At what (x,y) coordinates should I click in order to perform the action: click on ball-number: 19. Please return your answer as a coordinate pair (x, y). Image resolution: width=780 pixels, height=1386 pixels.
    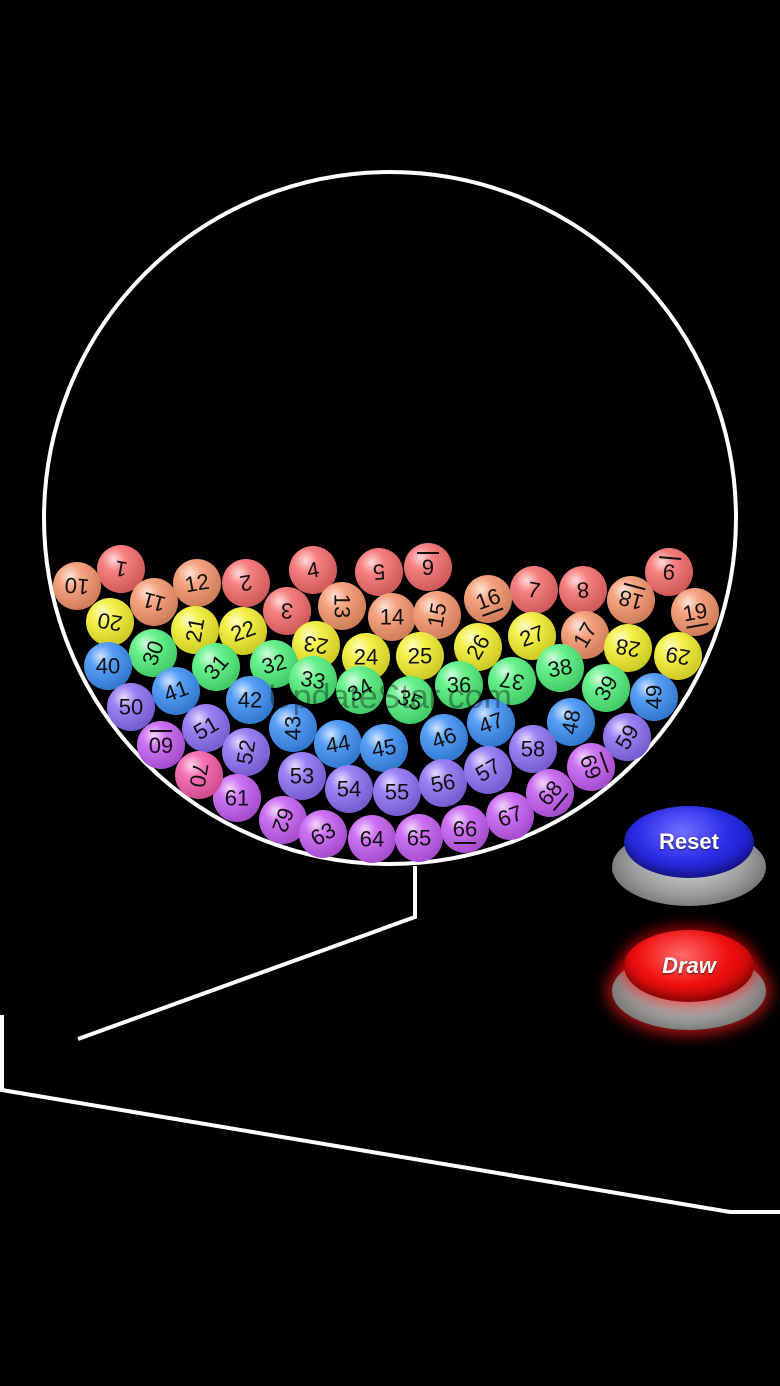
    Looking at the image, I should click on (695, 612).